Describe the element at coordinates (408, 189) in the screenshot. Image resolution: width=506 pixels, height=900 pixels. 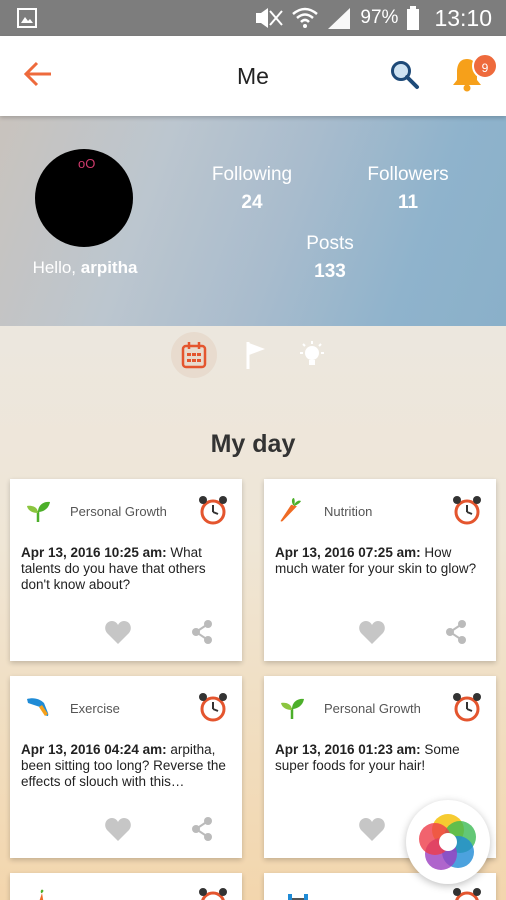
I see `followers-stat: Followers 11` at that location.